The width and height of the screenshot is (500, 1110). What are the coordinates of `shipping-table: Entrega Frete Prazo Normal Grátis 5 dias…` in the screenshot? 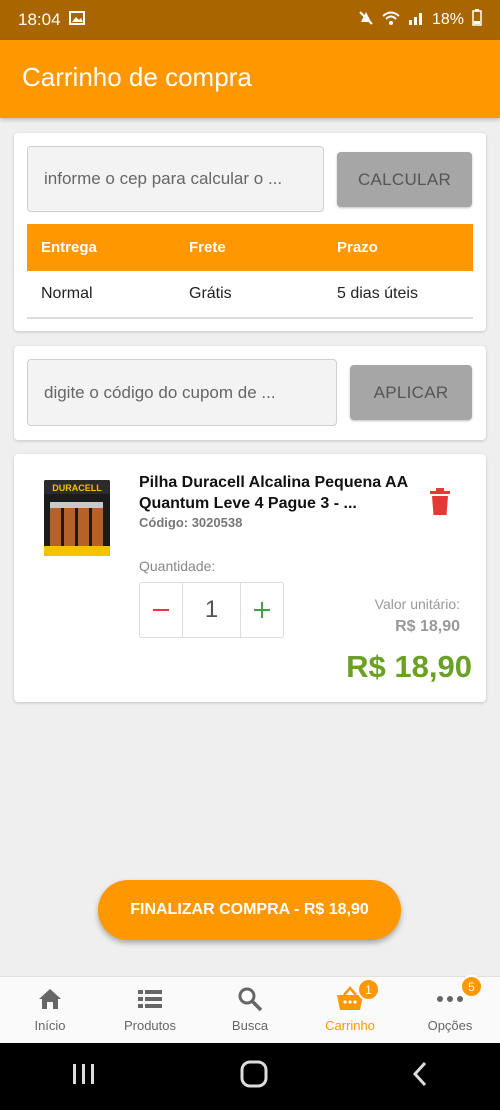 It's located at (250, 271).